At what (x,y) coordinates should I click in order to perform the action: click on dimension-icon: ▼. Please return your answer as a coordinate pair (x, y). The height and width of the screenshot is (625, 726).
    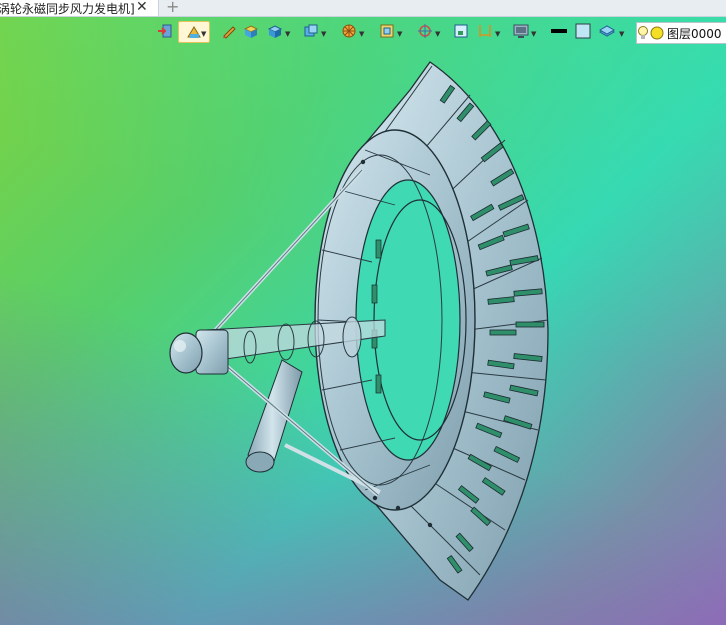
    Looking at the image, I should click on (488, 31).